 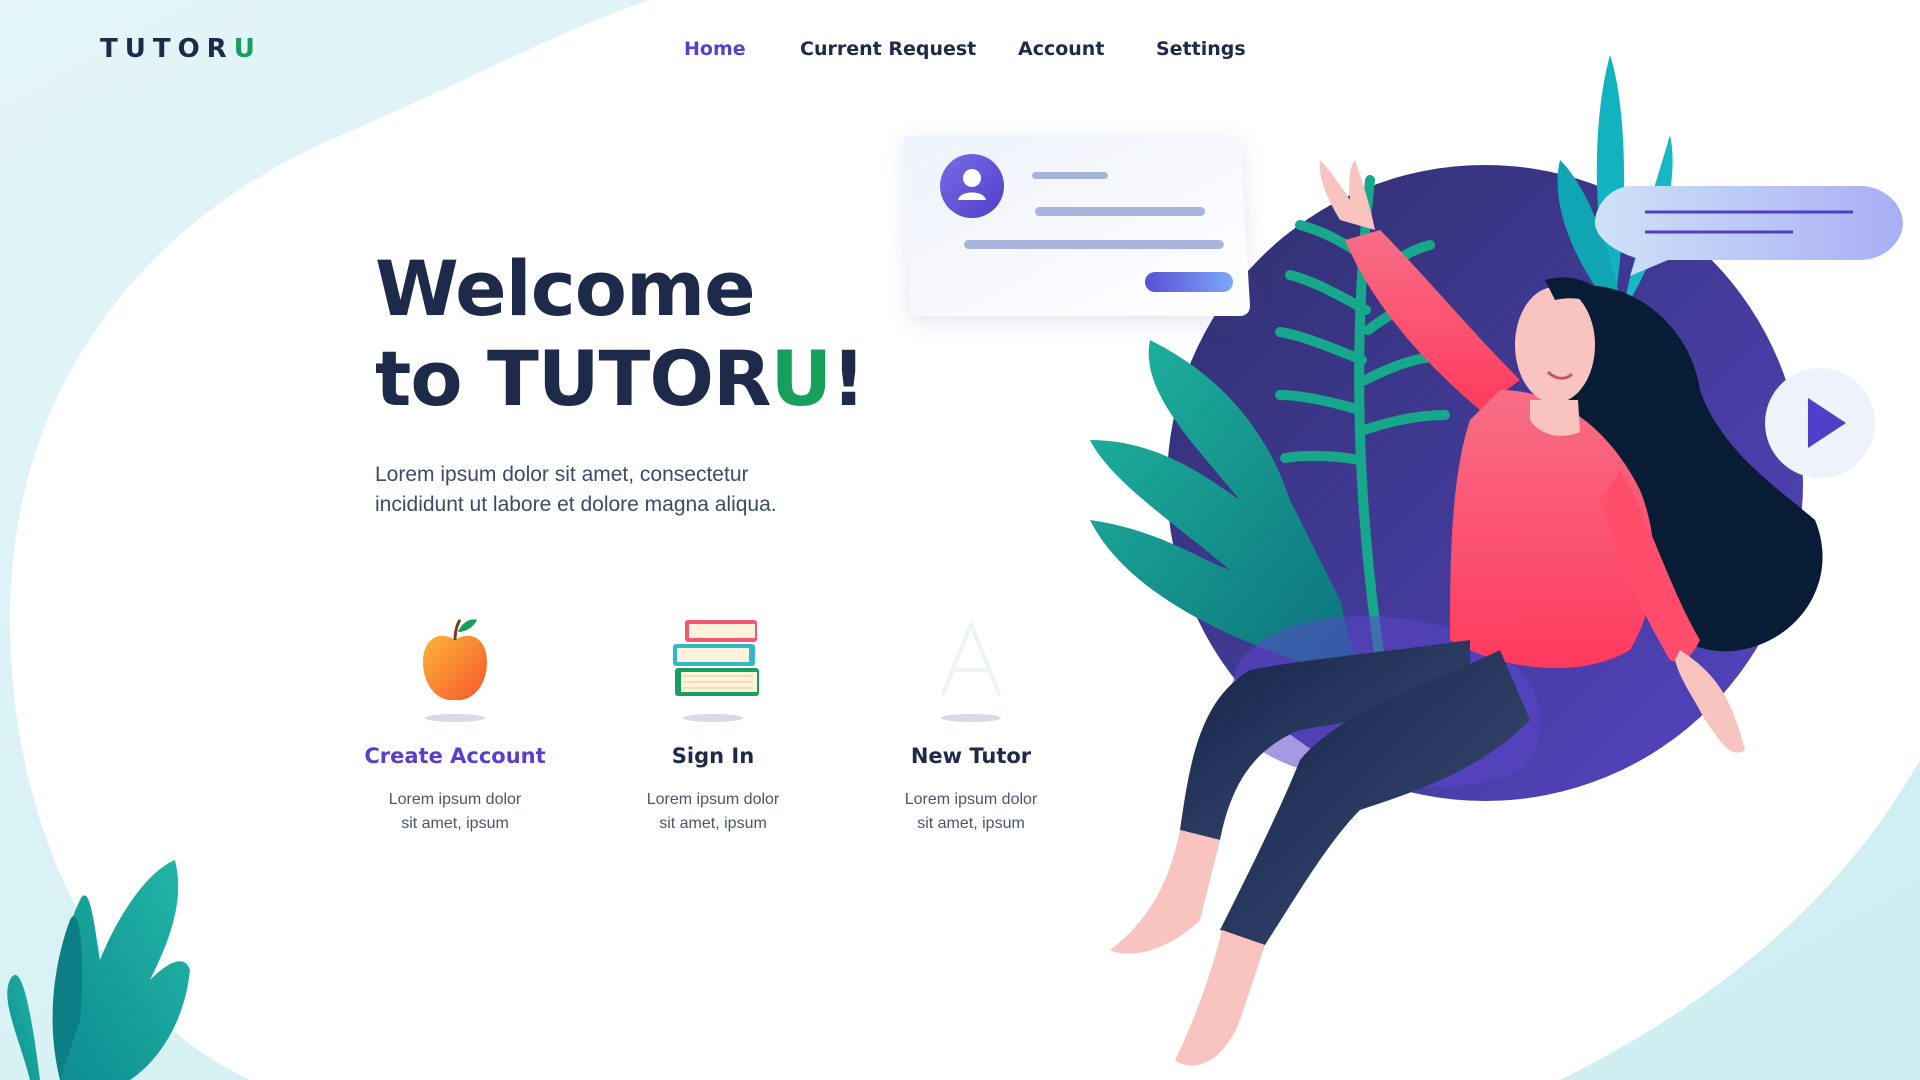 What do you see at coordinates (1189, 282) in the screenshot?
I see `card-button` at bounding box center [1189, 282].